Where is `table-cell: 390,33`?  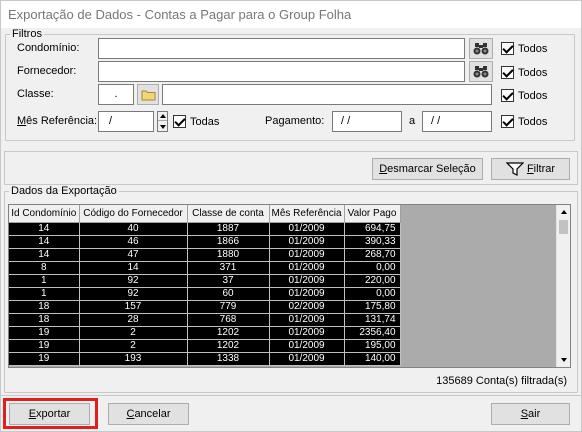 table-cell: 390,33 is located at coordinates (372, 242).